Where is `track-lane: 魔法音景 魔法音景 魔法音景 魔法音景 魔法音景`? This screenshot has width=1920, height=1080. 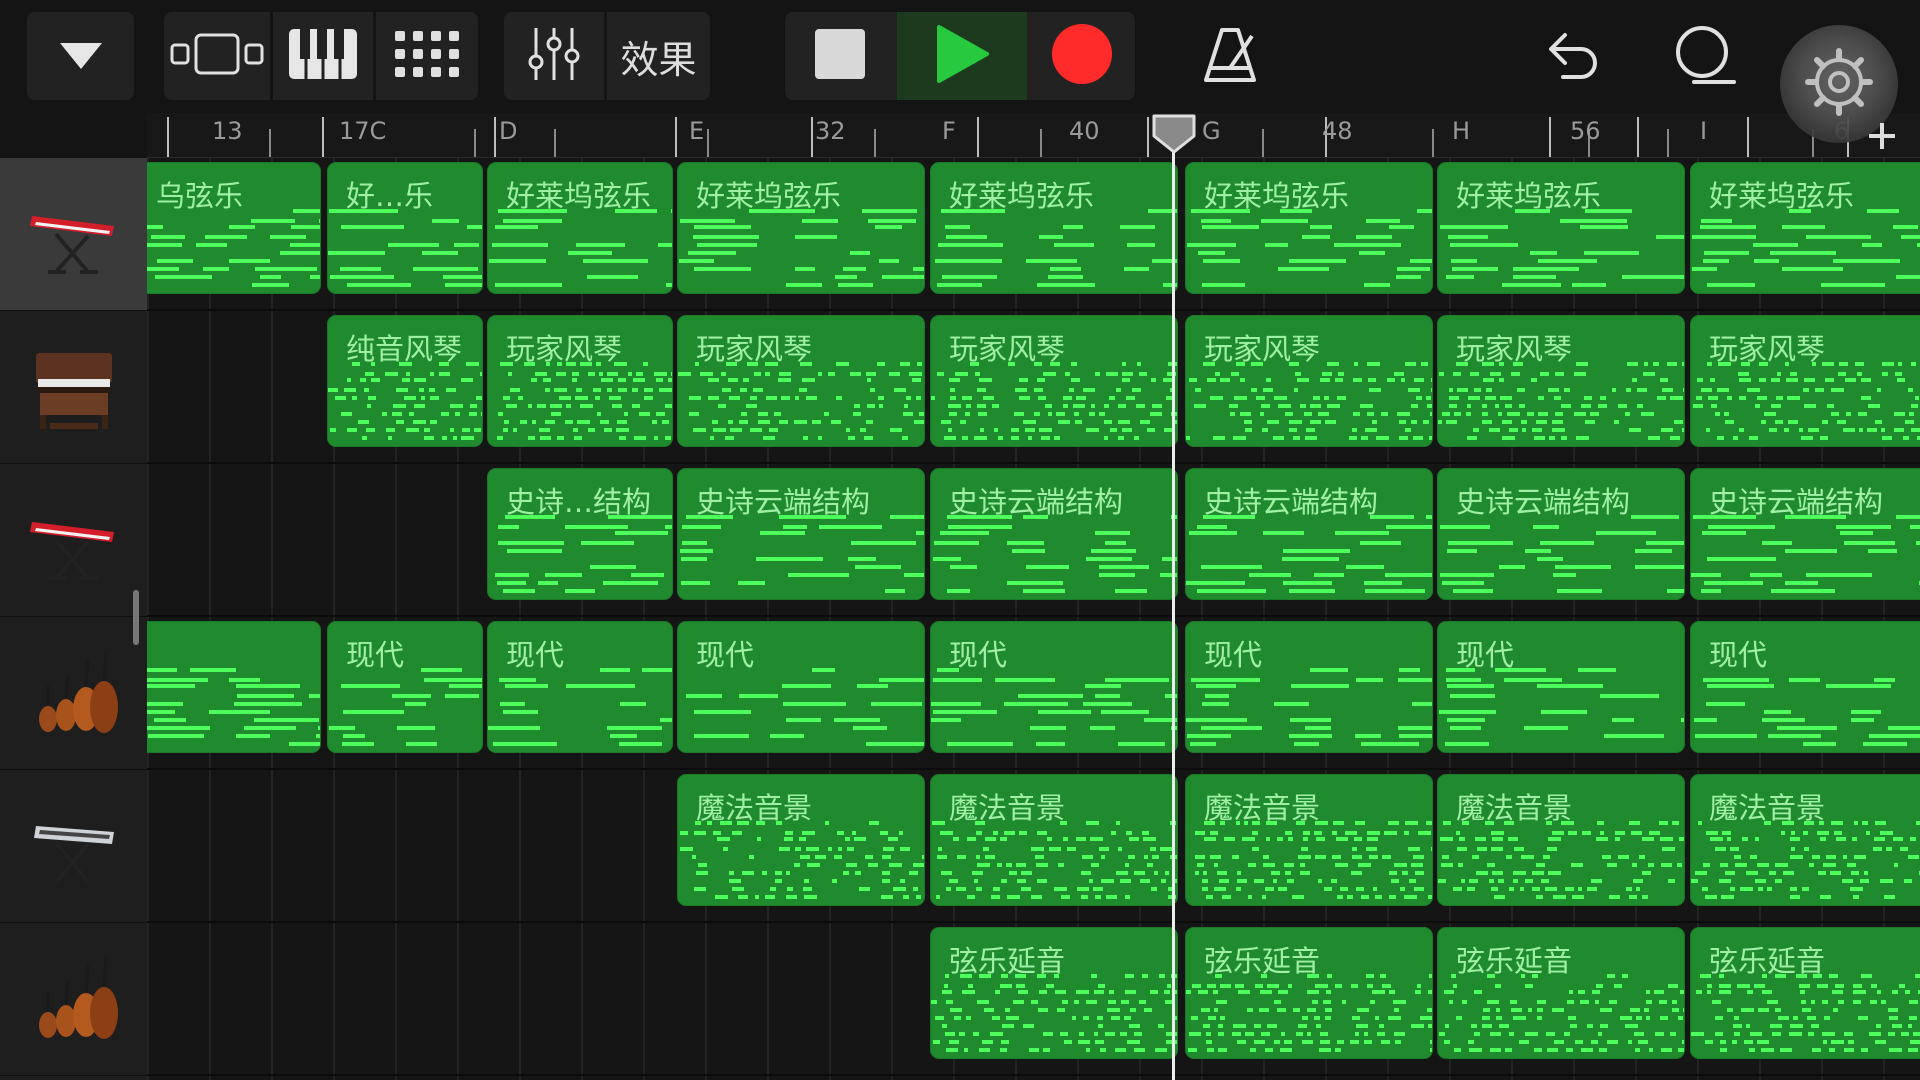 track-lane: 魔法音景 魔法音景 魔法音景 魔法音景 魔法音景 is located at coordinates (1033, 846).